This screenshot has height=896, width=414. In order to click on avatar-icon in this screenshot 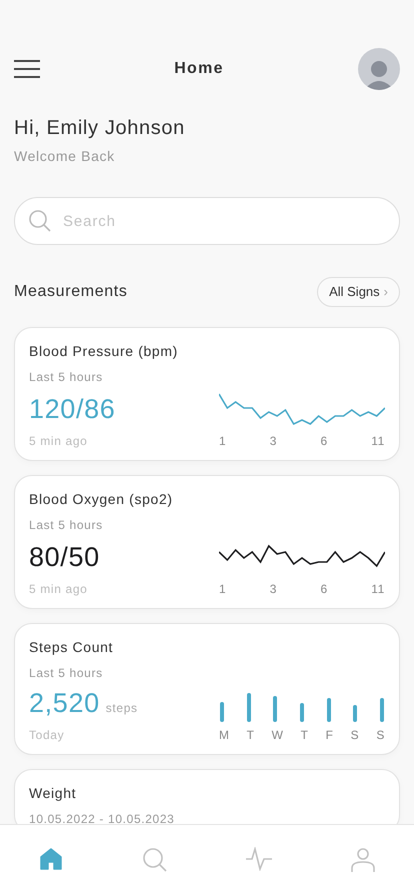, I will do `click(379, 69)`.